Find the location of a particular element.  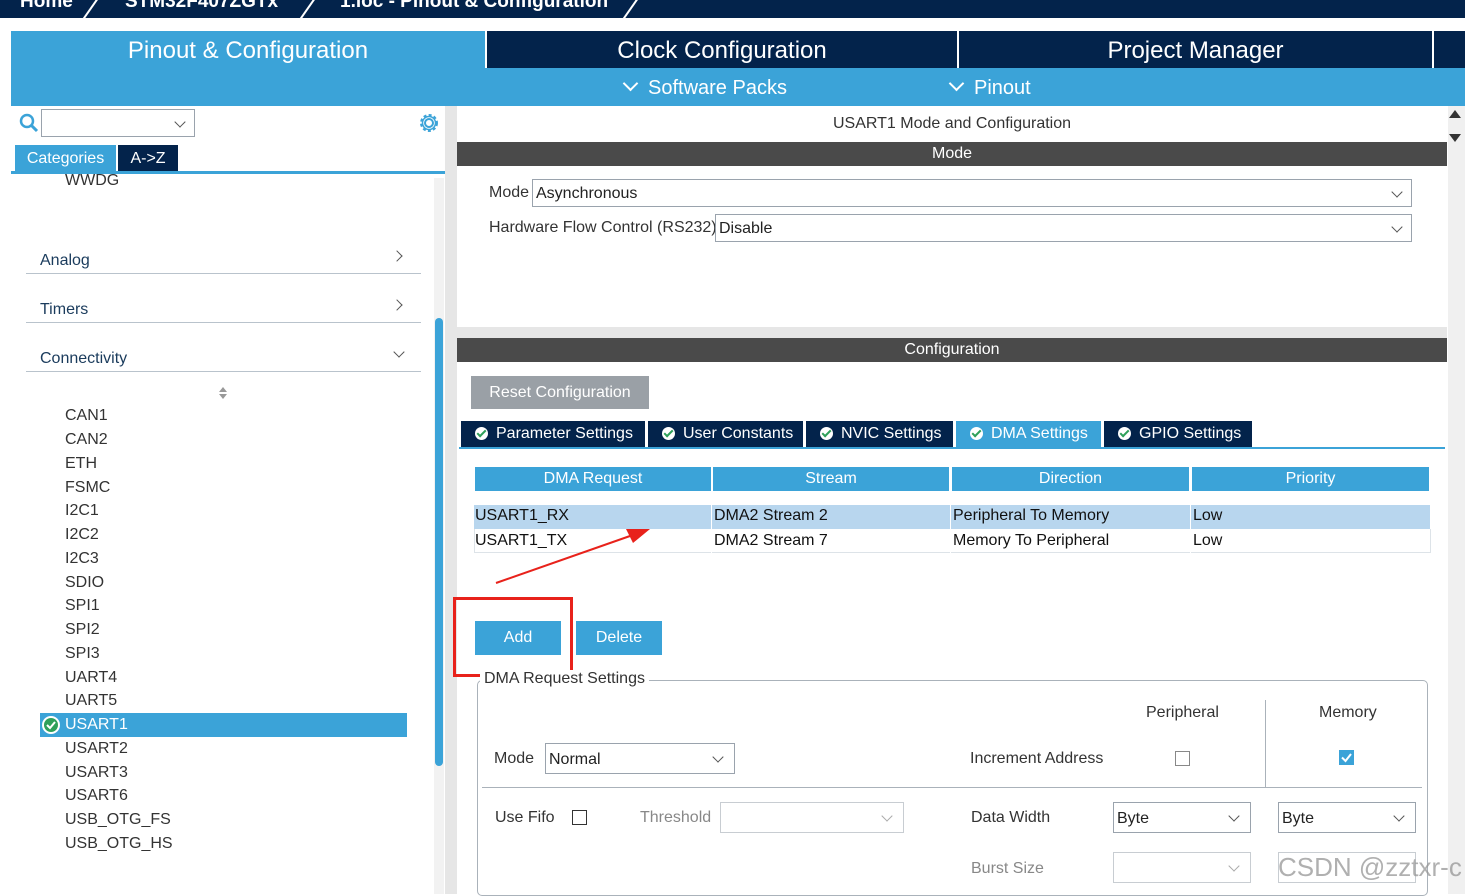

tab-dma-settings: DMA Settings is located at coordinates (1028, 434).